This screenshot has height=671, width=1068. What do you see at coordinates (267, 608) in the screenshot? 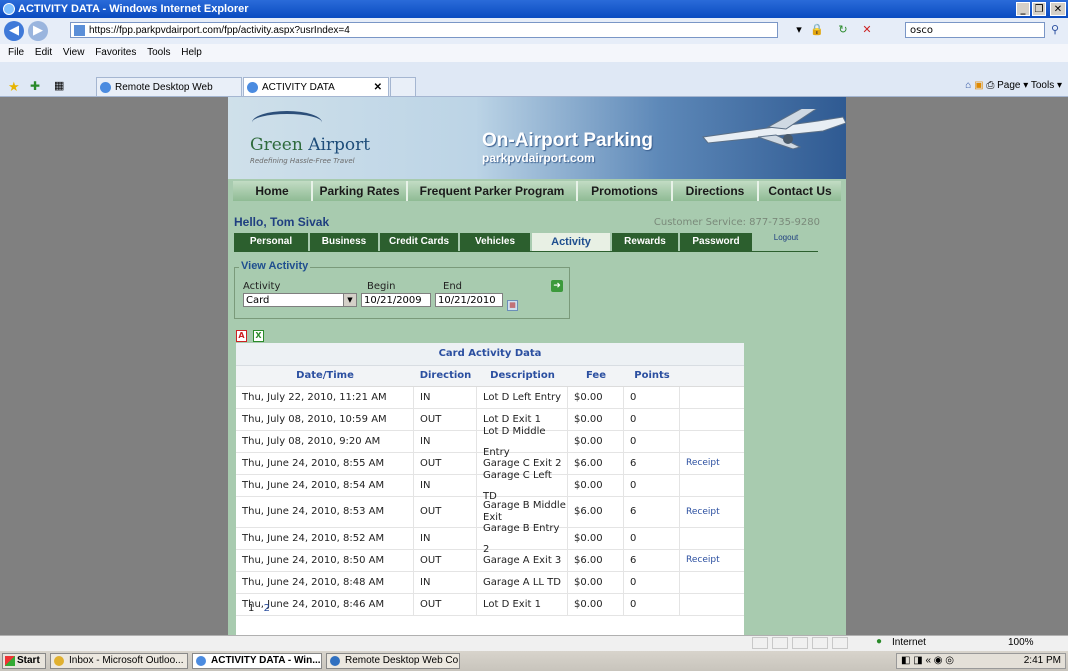
I see `page-2-link: 2` at bounding box center [267, 608].